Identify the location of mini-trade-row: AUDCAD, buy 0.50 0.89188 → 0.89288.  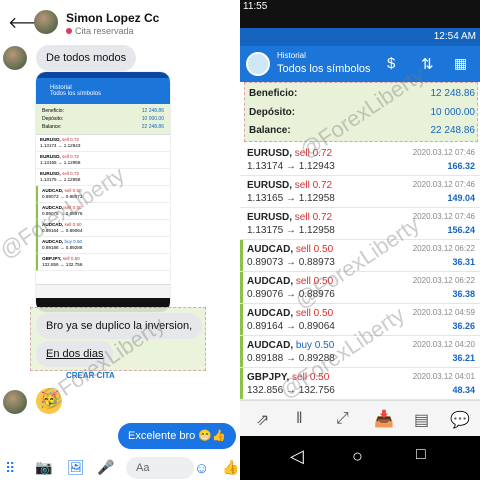
(103, 245).